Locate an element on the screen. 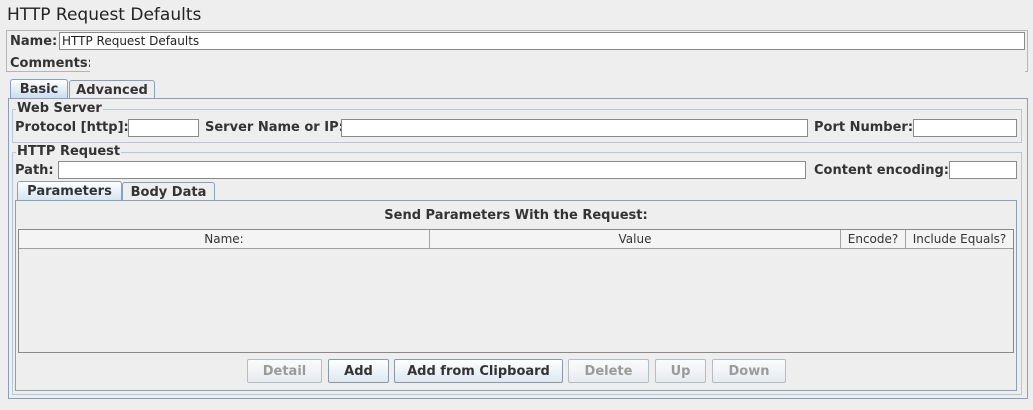 The image size is (1033, 410). server-name-input is located at coordinates (574, 128).